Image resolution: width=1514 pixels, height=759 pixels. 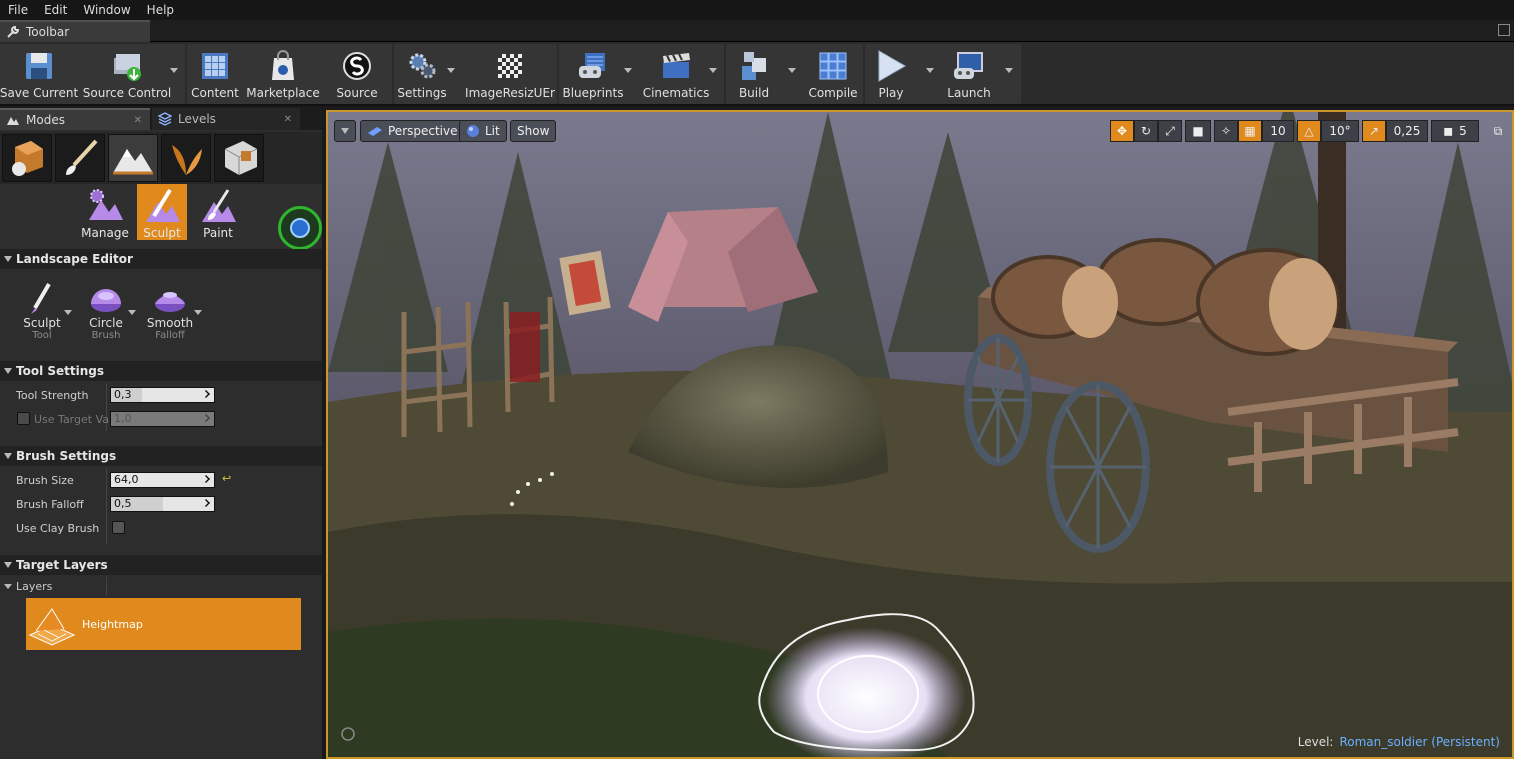 I want to click on column-divider, so click(x=106, y=586).